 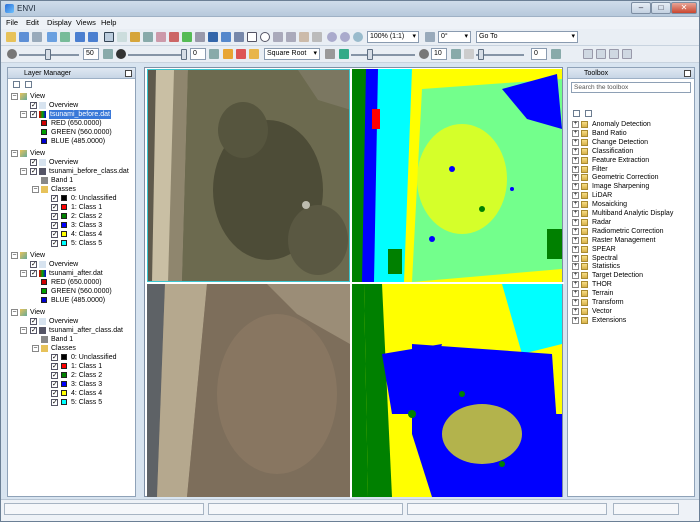 What do you see at coordinates (161, 37) in the screenshot?
I see `vector-icon` at bounding box center [161, 37].